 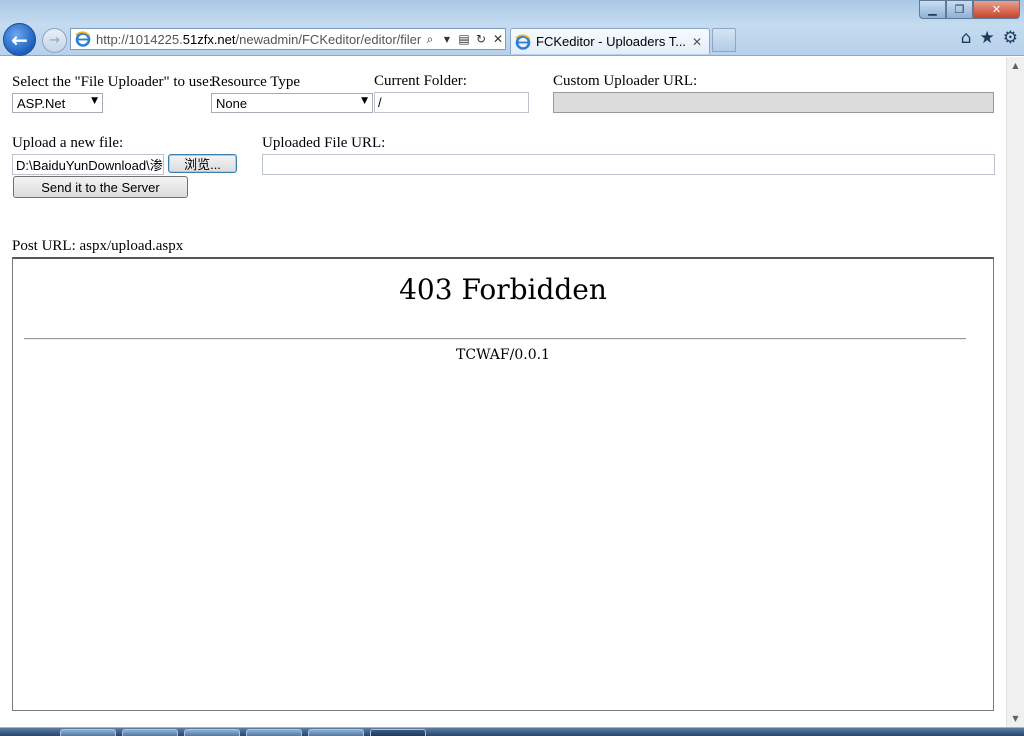 I want to click on tab-fckeditor-uploaders: FCKeditor - Uploaders T... ✕, so click(x=610, y=41).